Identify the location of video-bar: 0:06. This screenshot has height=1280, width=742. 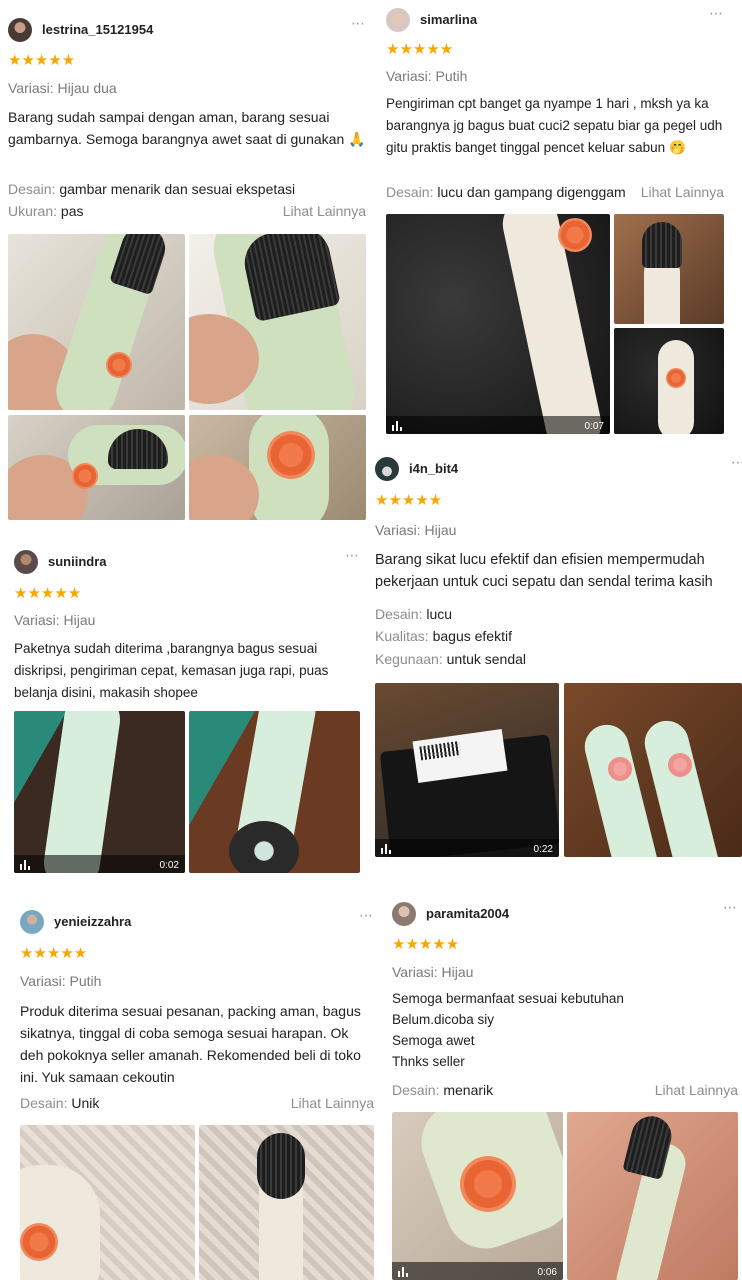
(477, 1271).